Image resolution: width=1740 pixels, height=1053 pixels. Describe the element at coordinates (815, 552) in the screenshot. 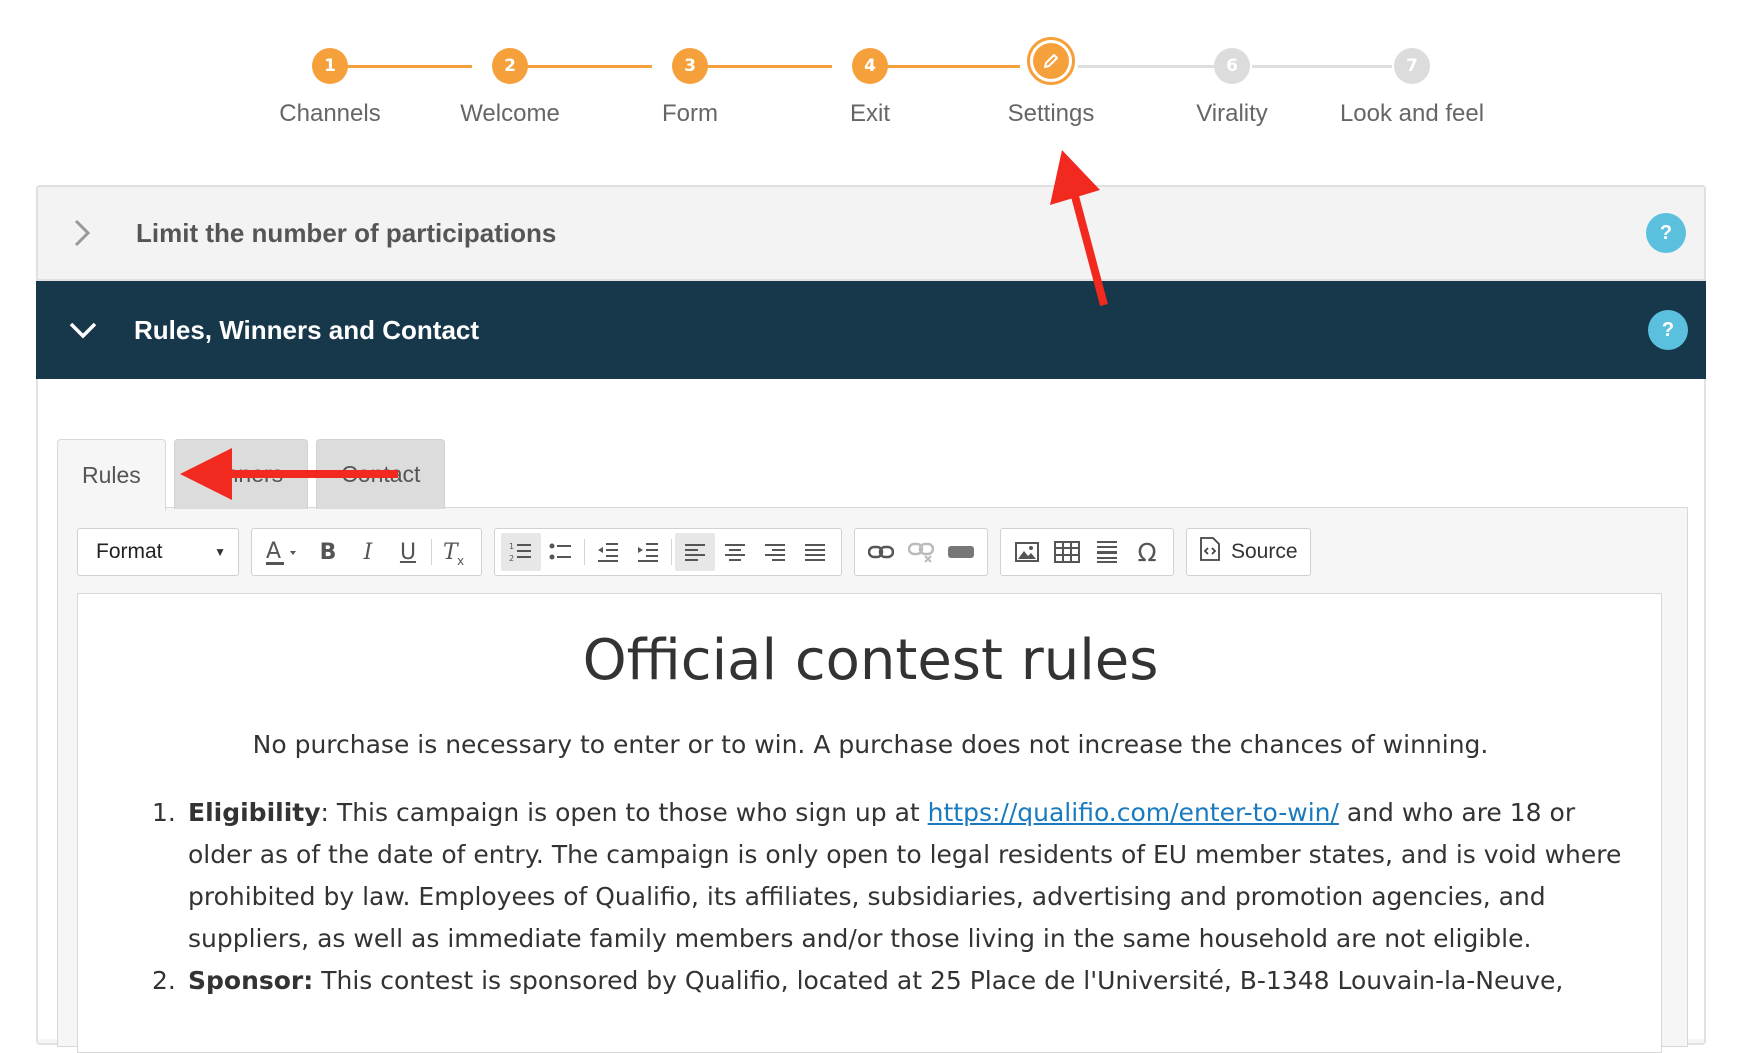

I see `justify-icon` at that location.